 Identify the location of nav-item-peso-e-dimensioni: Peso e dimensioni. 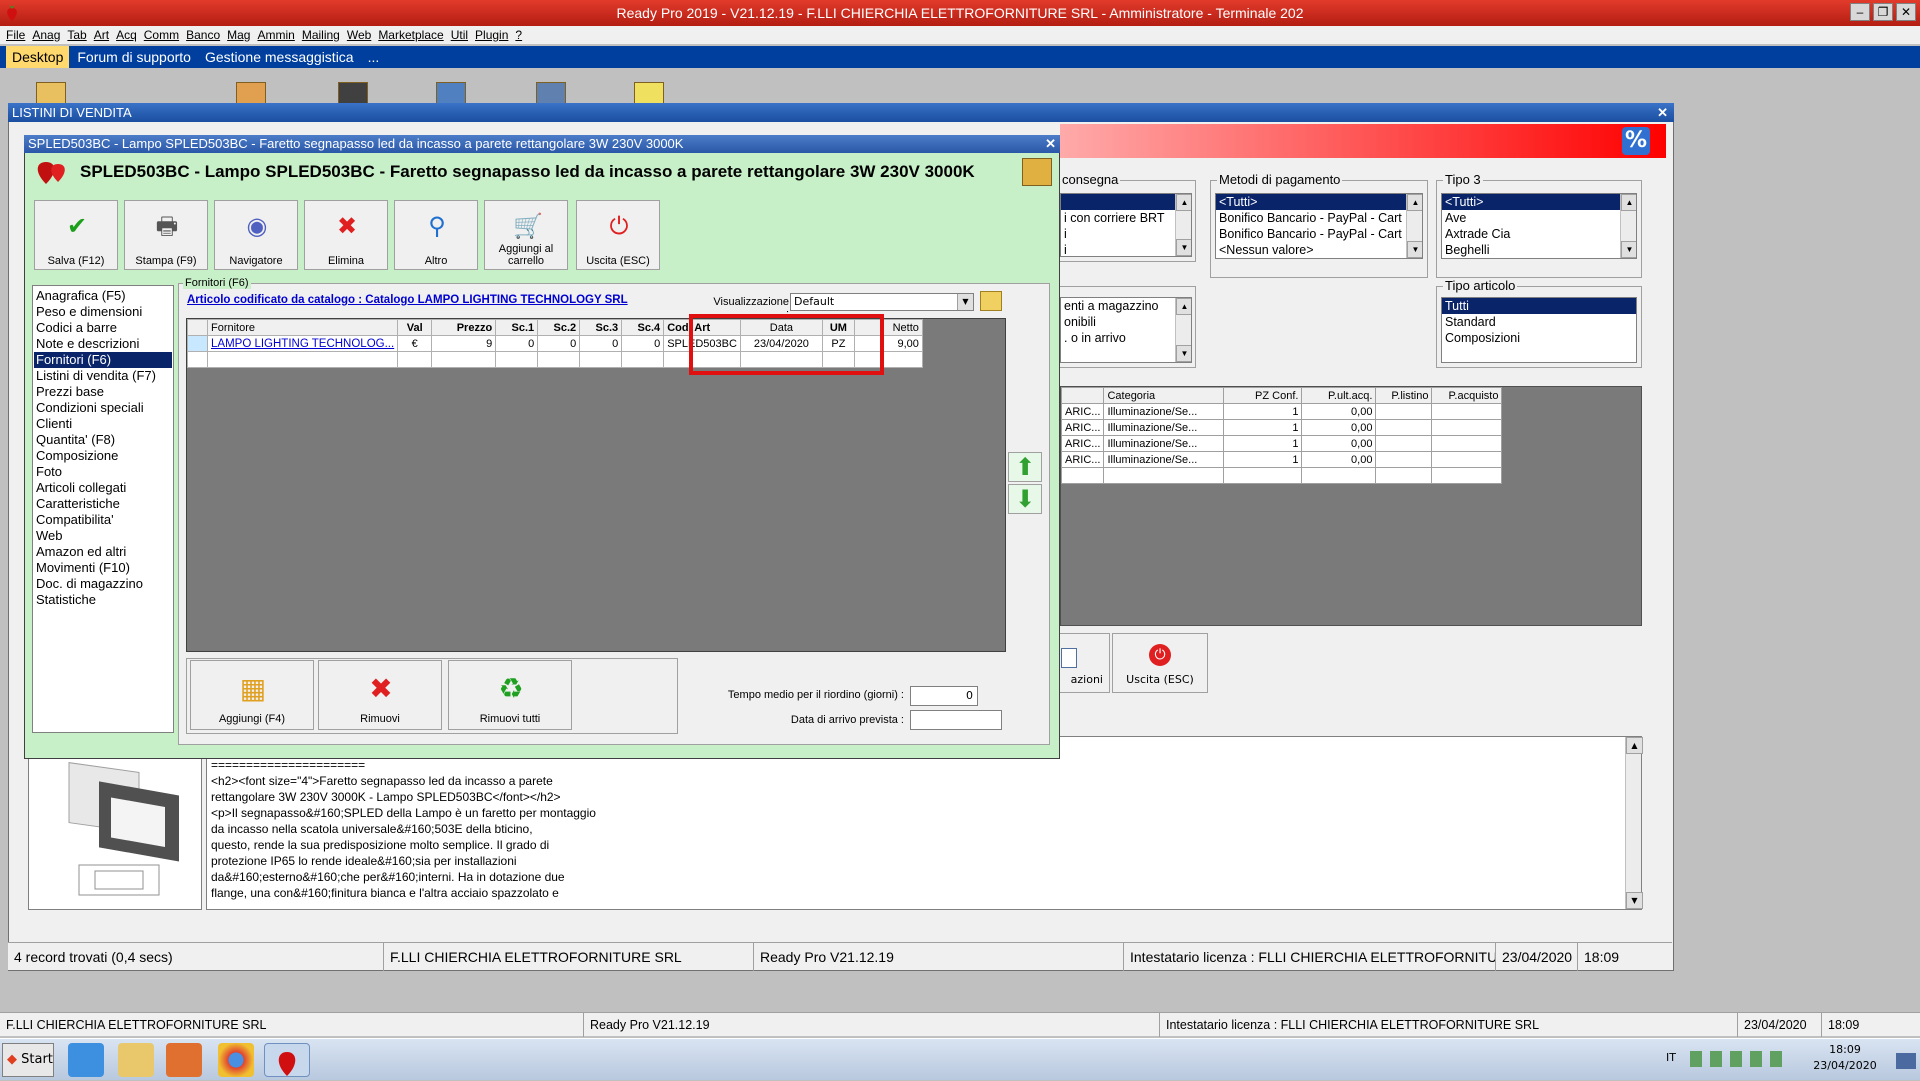
(103, 312).